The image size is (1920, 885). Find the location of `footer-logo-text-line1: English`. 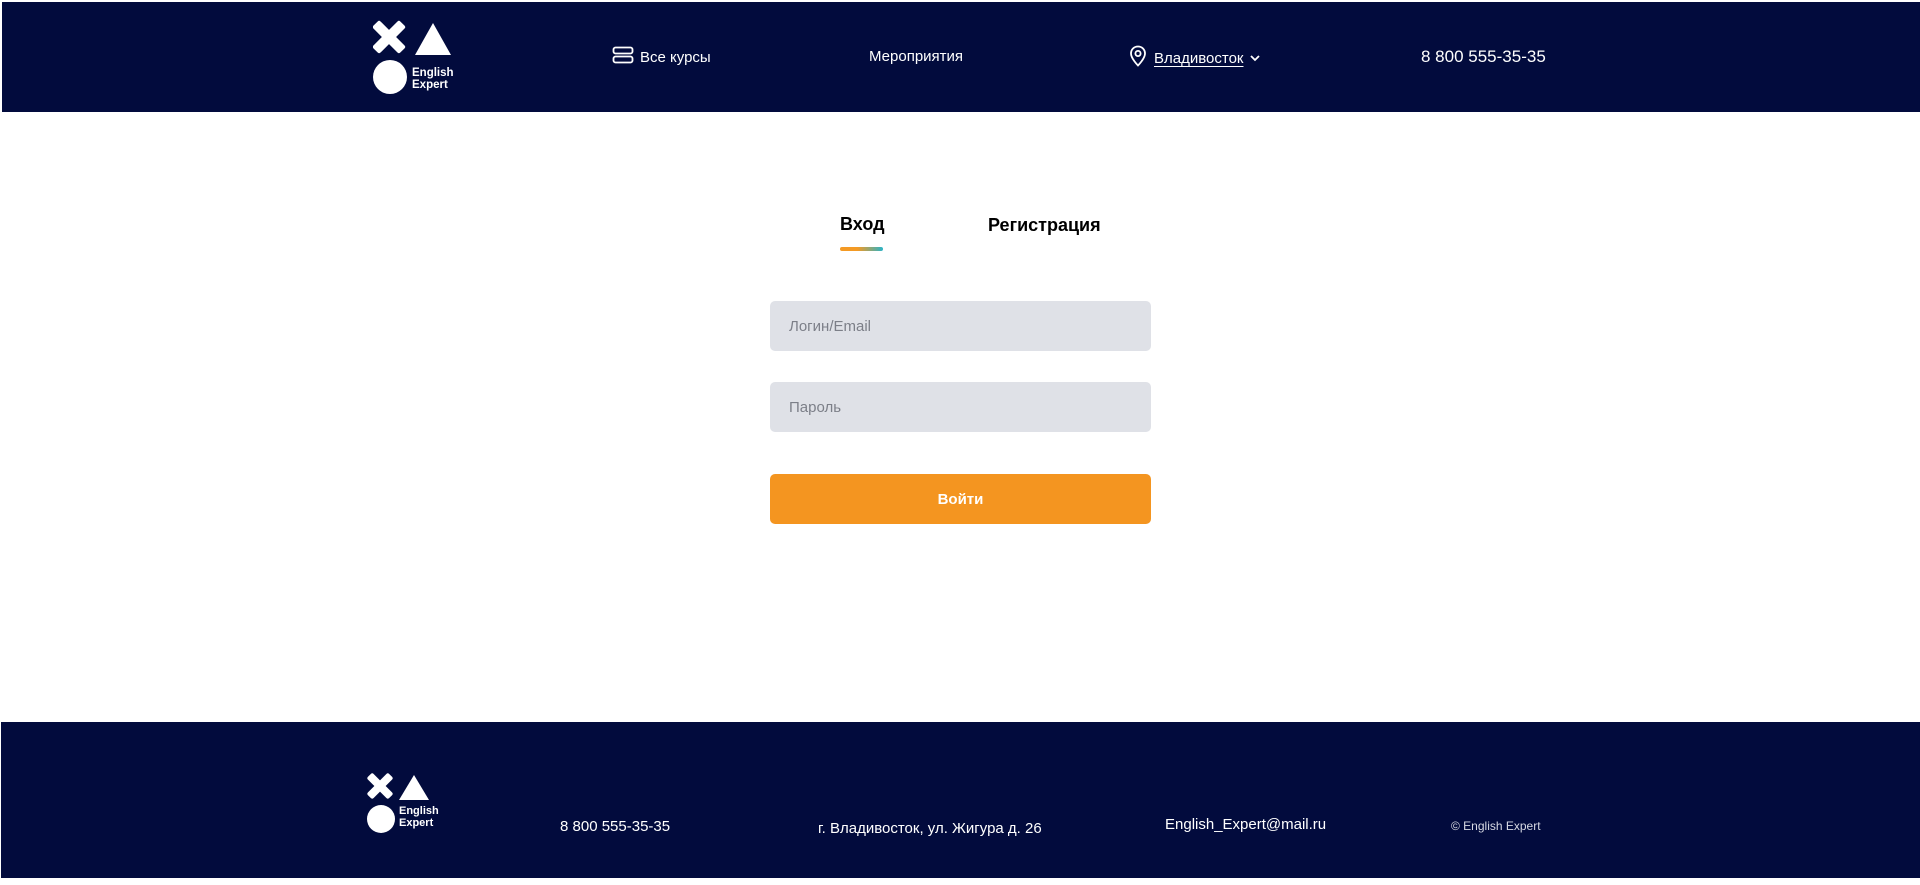

footer-logo-text-line1: English is located at coordinates (419, 811).